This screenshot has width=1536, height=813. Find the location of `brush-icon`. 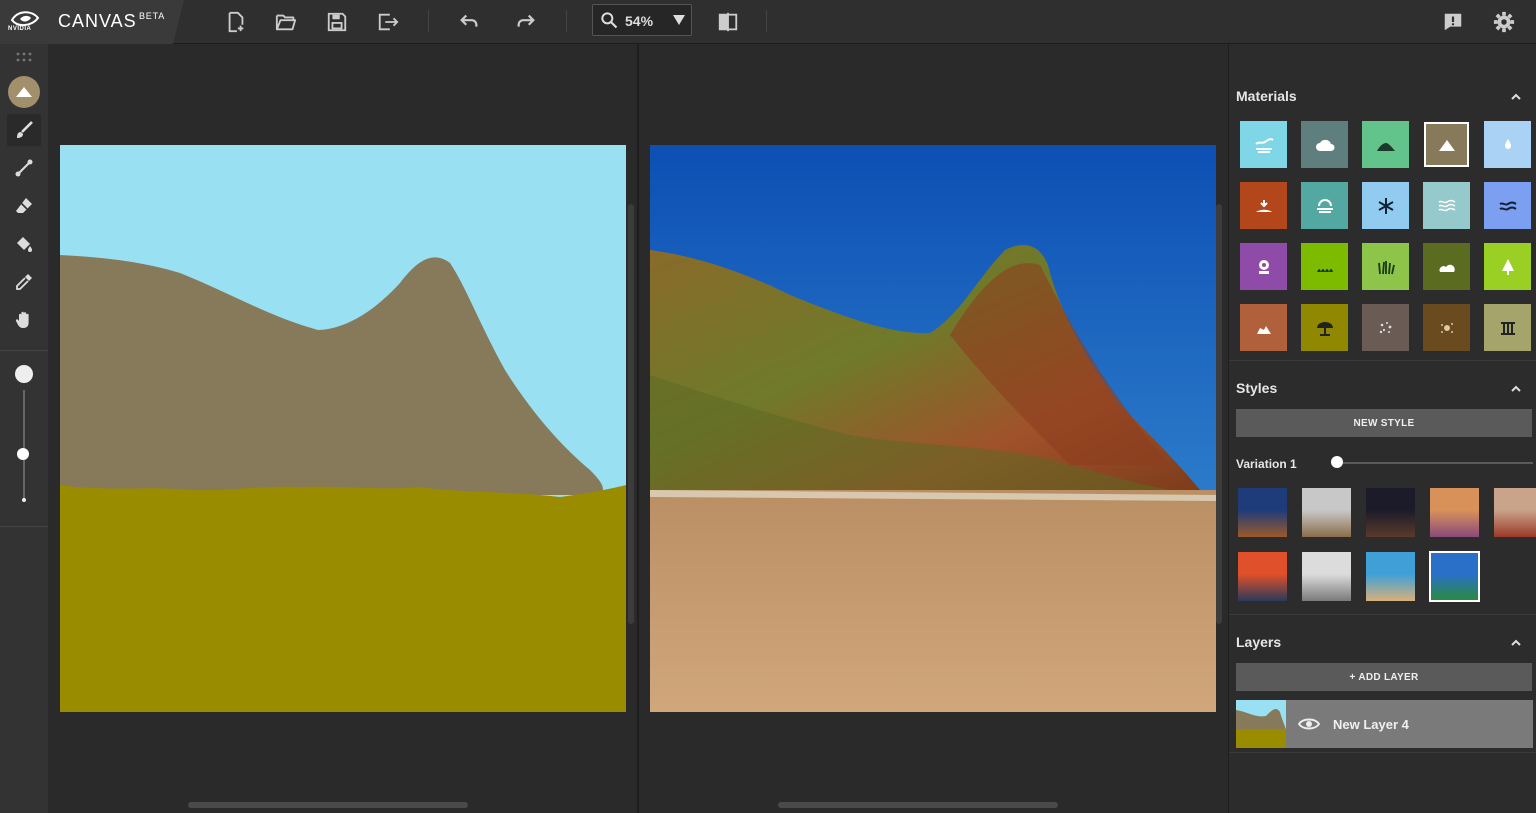

brush-icon is located at coordinates (25, 129).